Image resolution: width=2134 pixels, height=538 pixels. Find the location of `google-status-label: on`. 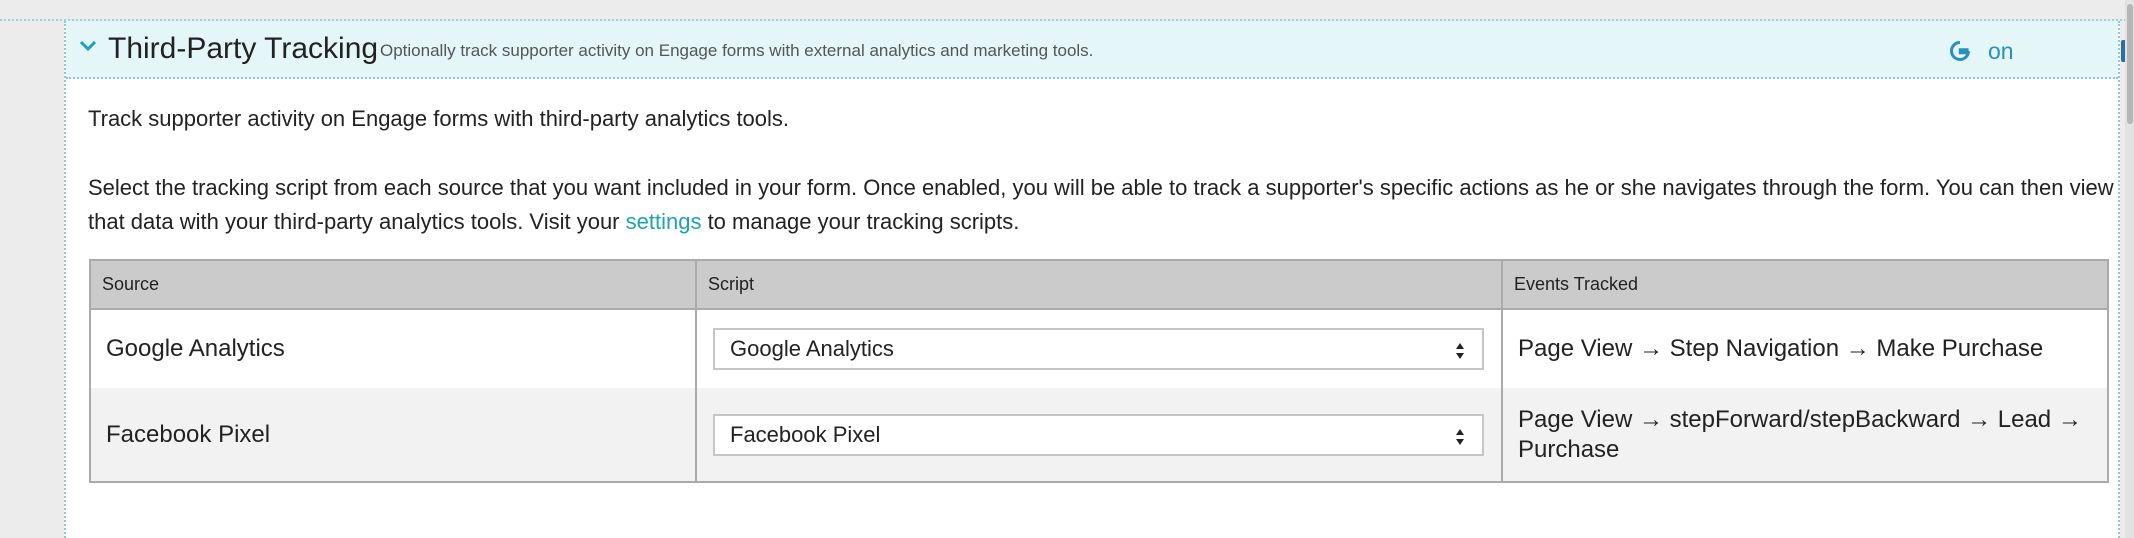

google-status-label: on is located at coordinates (2001, 51).